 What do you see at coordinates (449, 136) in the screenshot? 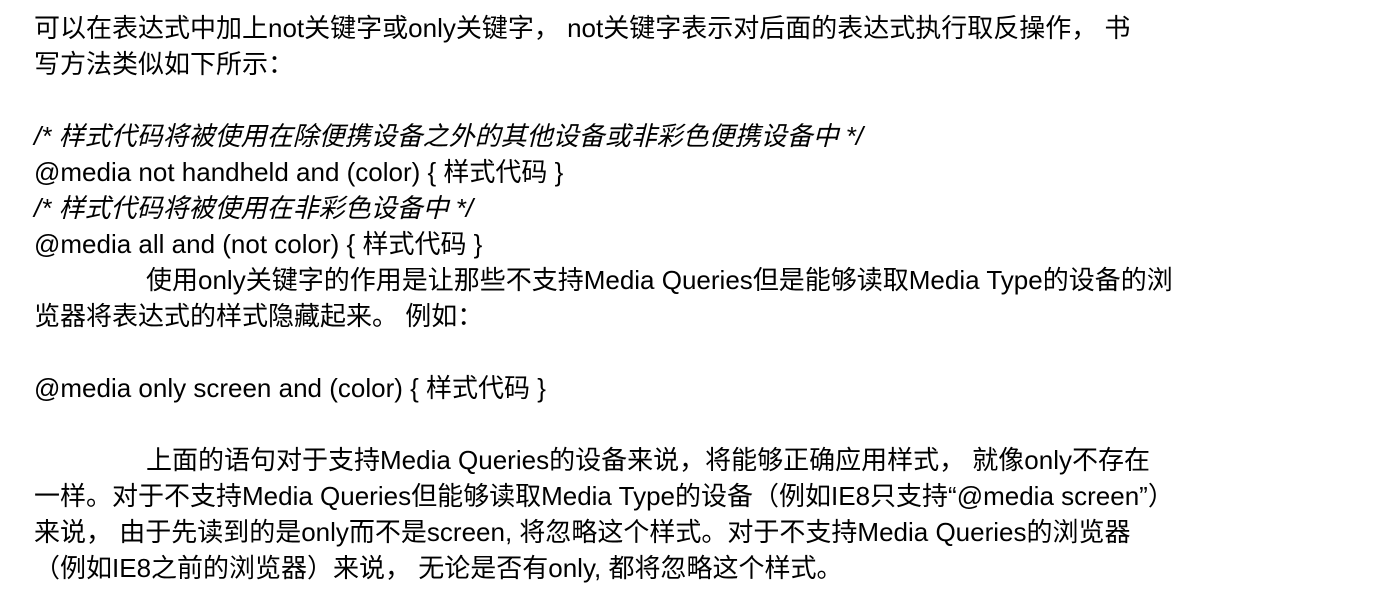
I see `code-comment-1: /* 样式代码将被使用在除便携设备之外的其他设备或非彩色便携设备中 */` at bounding box center [449, 136].